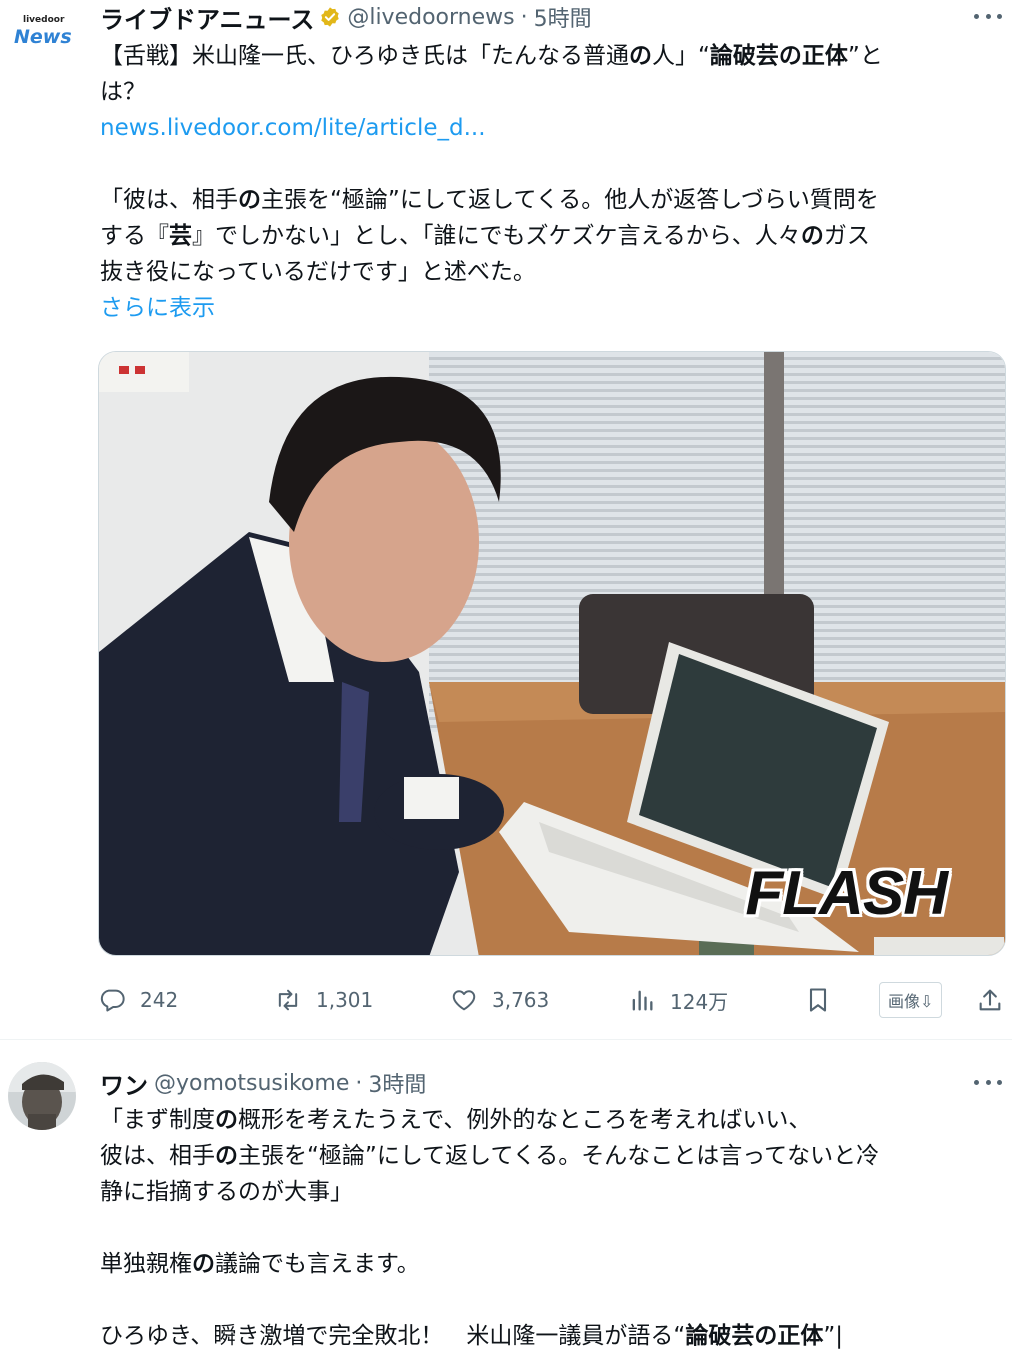 Image resolution: width=1012 pixels, height=1363 pixels. I want to click on avatar, so click(42, 1096).